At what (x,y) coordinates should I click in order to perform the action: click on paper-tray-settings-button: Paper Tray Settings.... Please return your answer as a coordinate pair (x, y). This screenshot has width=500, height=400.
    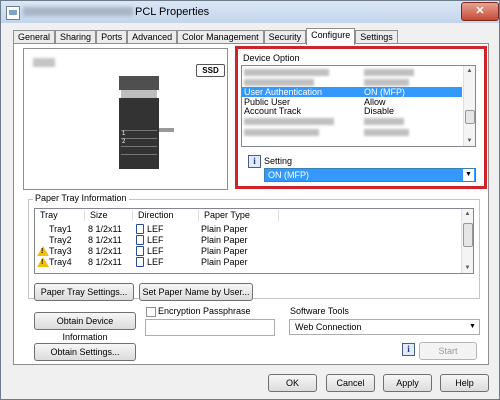
    Looking at the image, I should click on (84, 292).